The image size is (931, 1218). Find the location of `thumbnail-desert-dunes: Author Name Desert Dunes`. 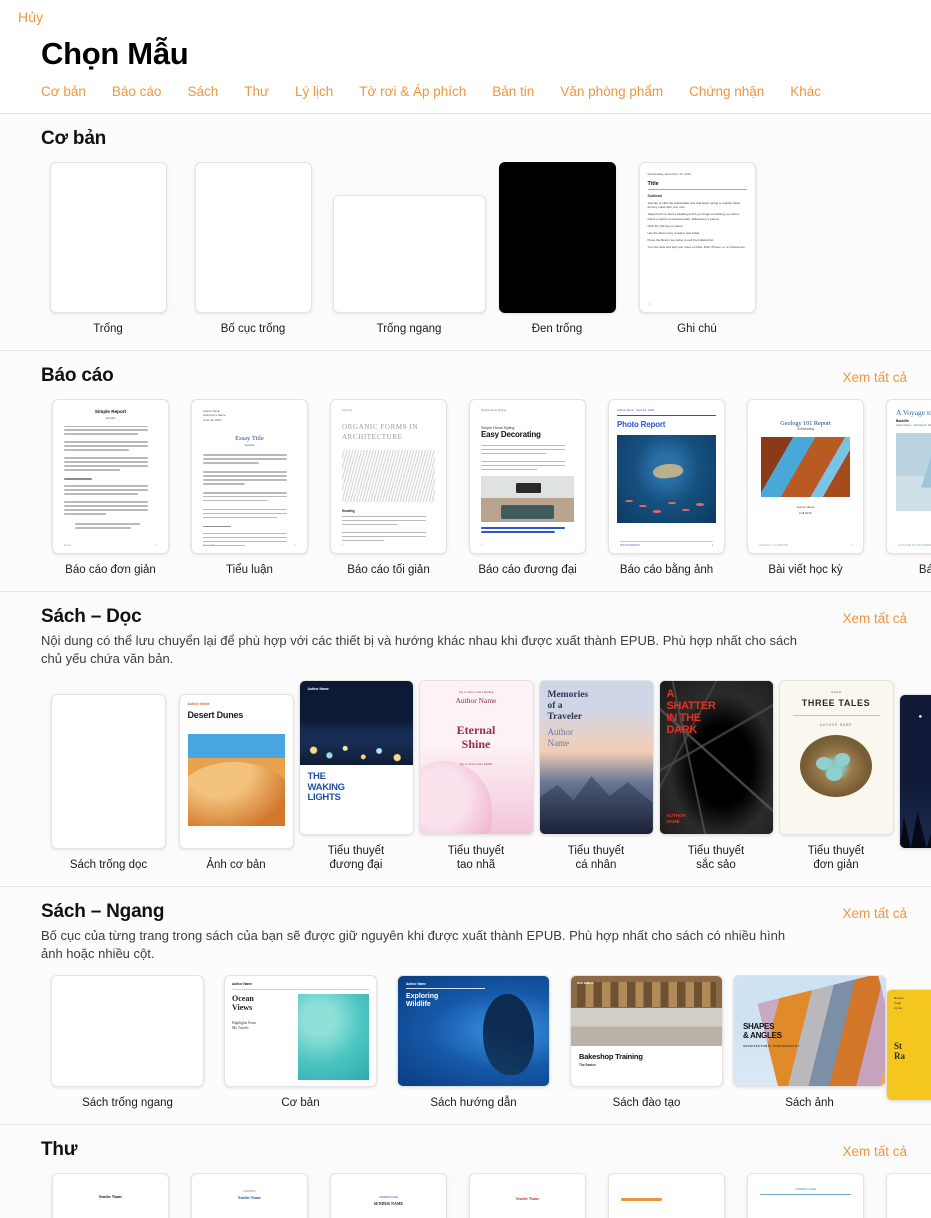

thumbnail-desert-dunes: Author Name Desert Dunes is located at coordinates (236, 771).